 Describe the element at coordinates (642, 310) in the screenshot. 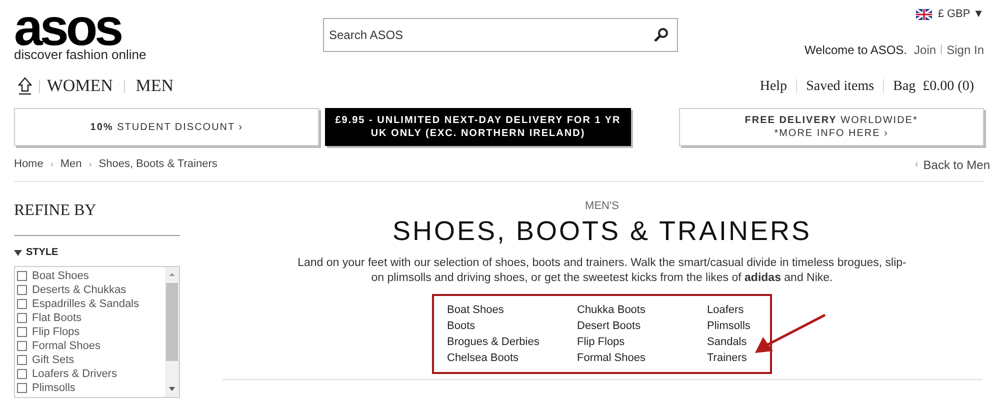

I see `category-link: Chukka Boots` at that location.